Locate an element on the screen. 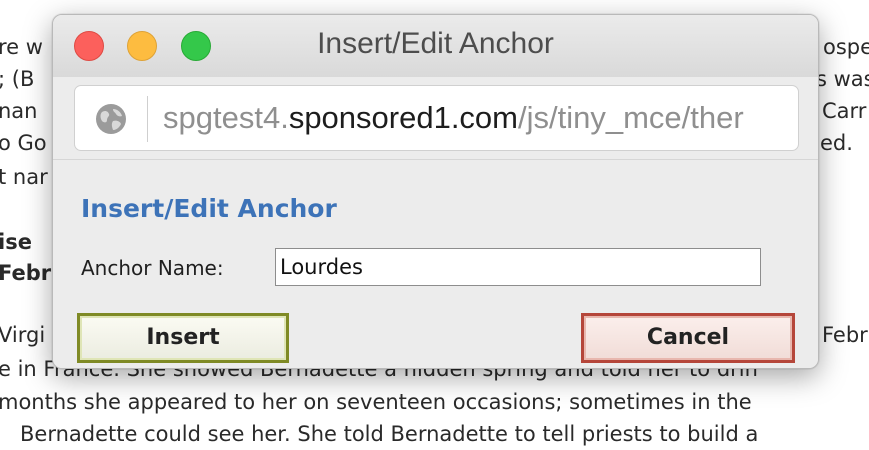  bg-text-line: t nar is located at coordinates (24, 177).